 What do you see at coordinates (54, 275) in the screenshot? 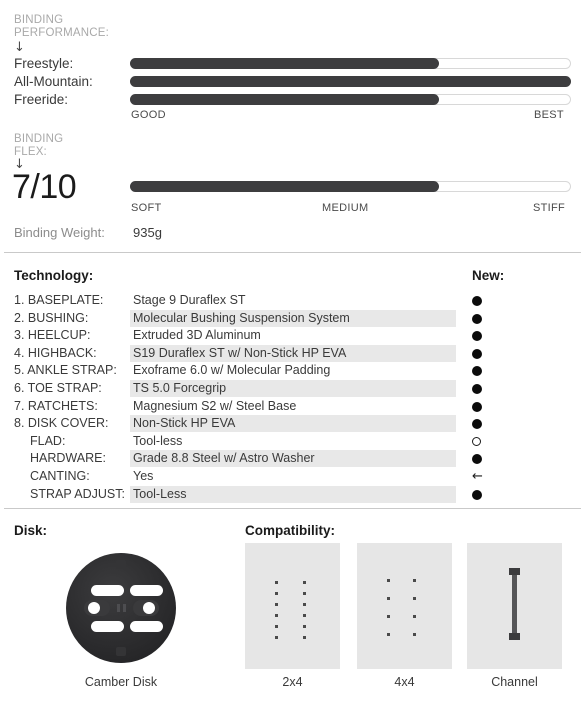
I see `technology-title: Technology:` at bounding box center [54, 275].